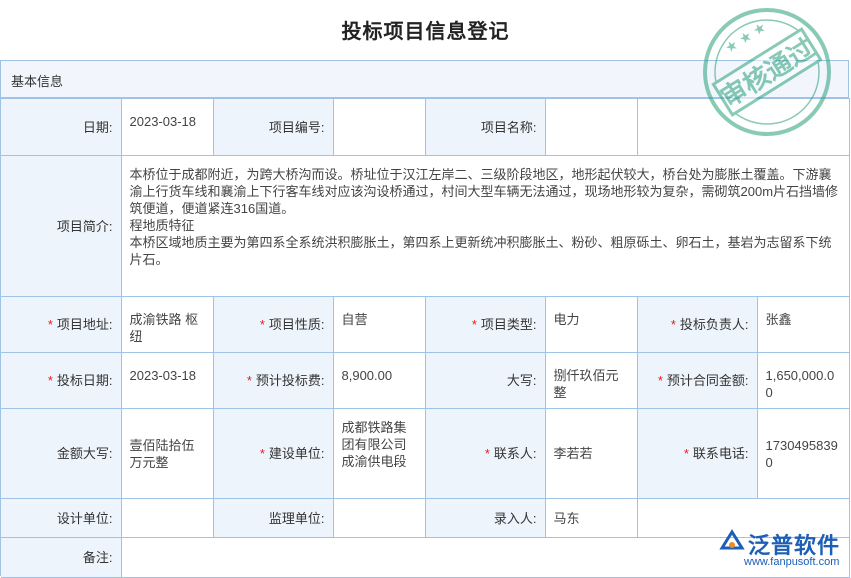  What do you see at coordinates (485, 127) in the screenshot?
I see `project-name-label: 项目名称:` at bounding box center [485, 127].